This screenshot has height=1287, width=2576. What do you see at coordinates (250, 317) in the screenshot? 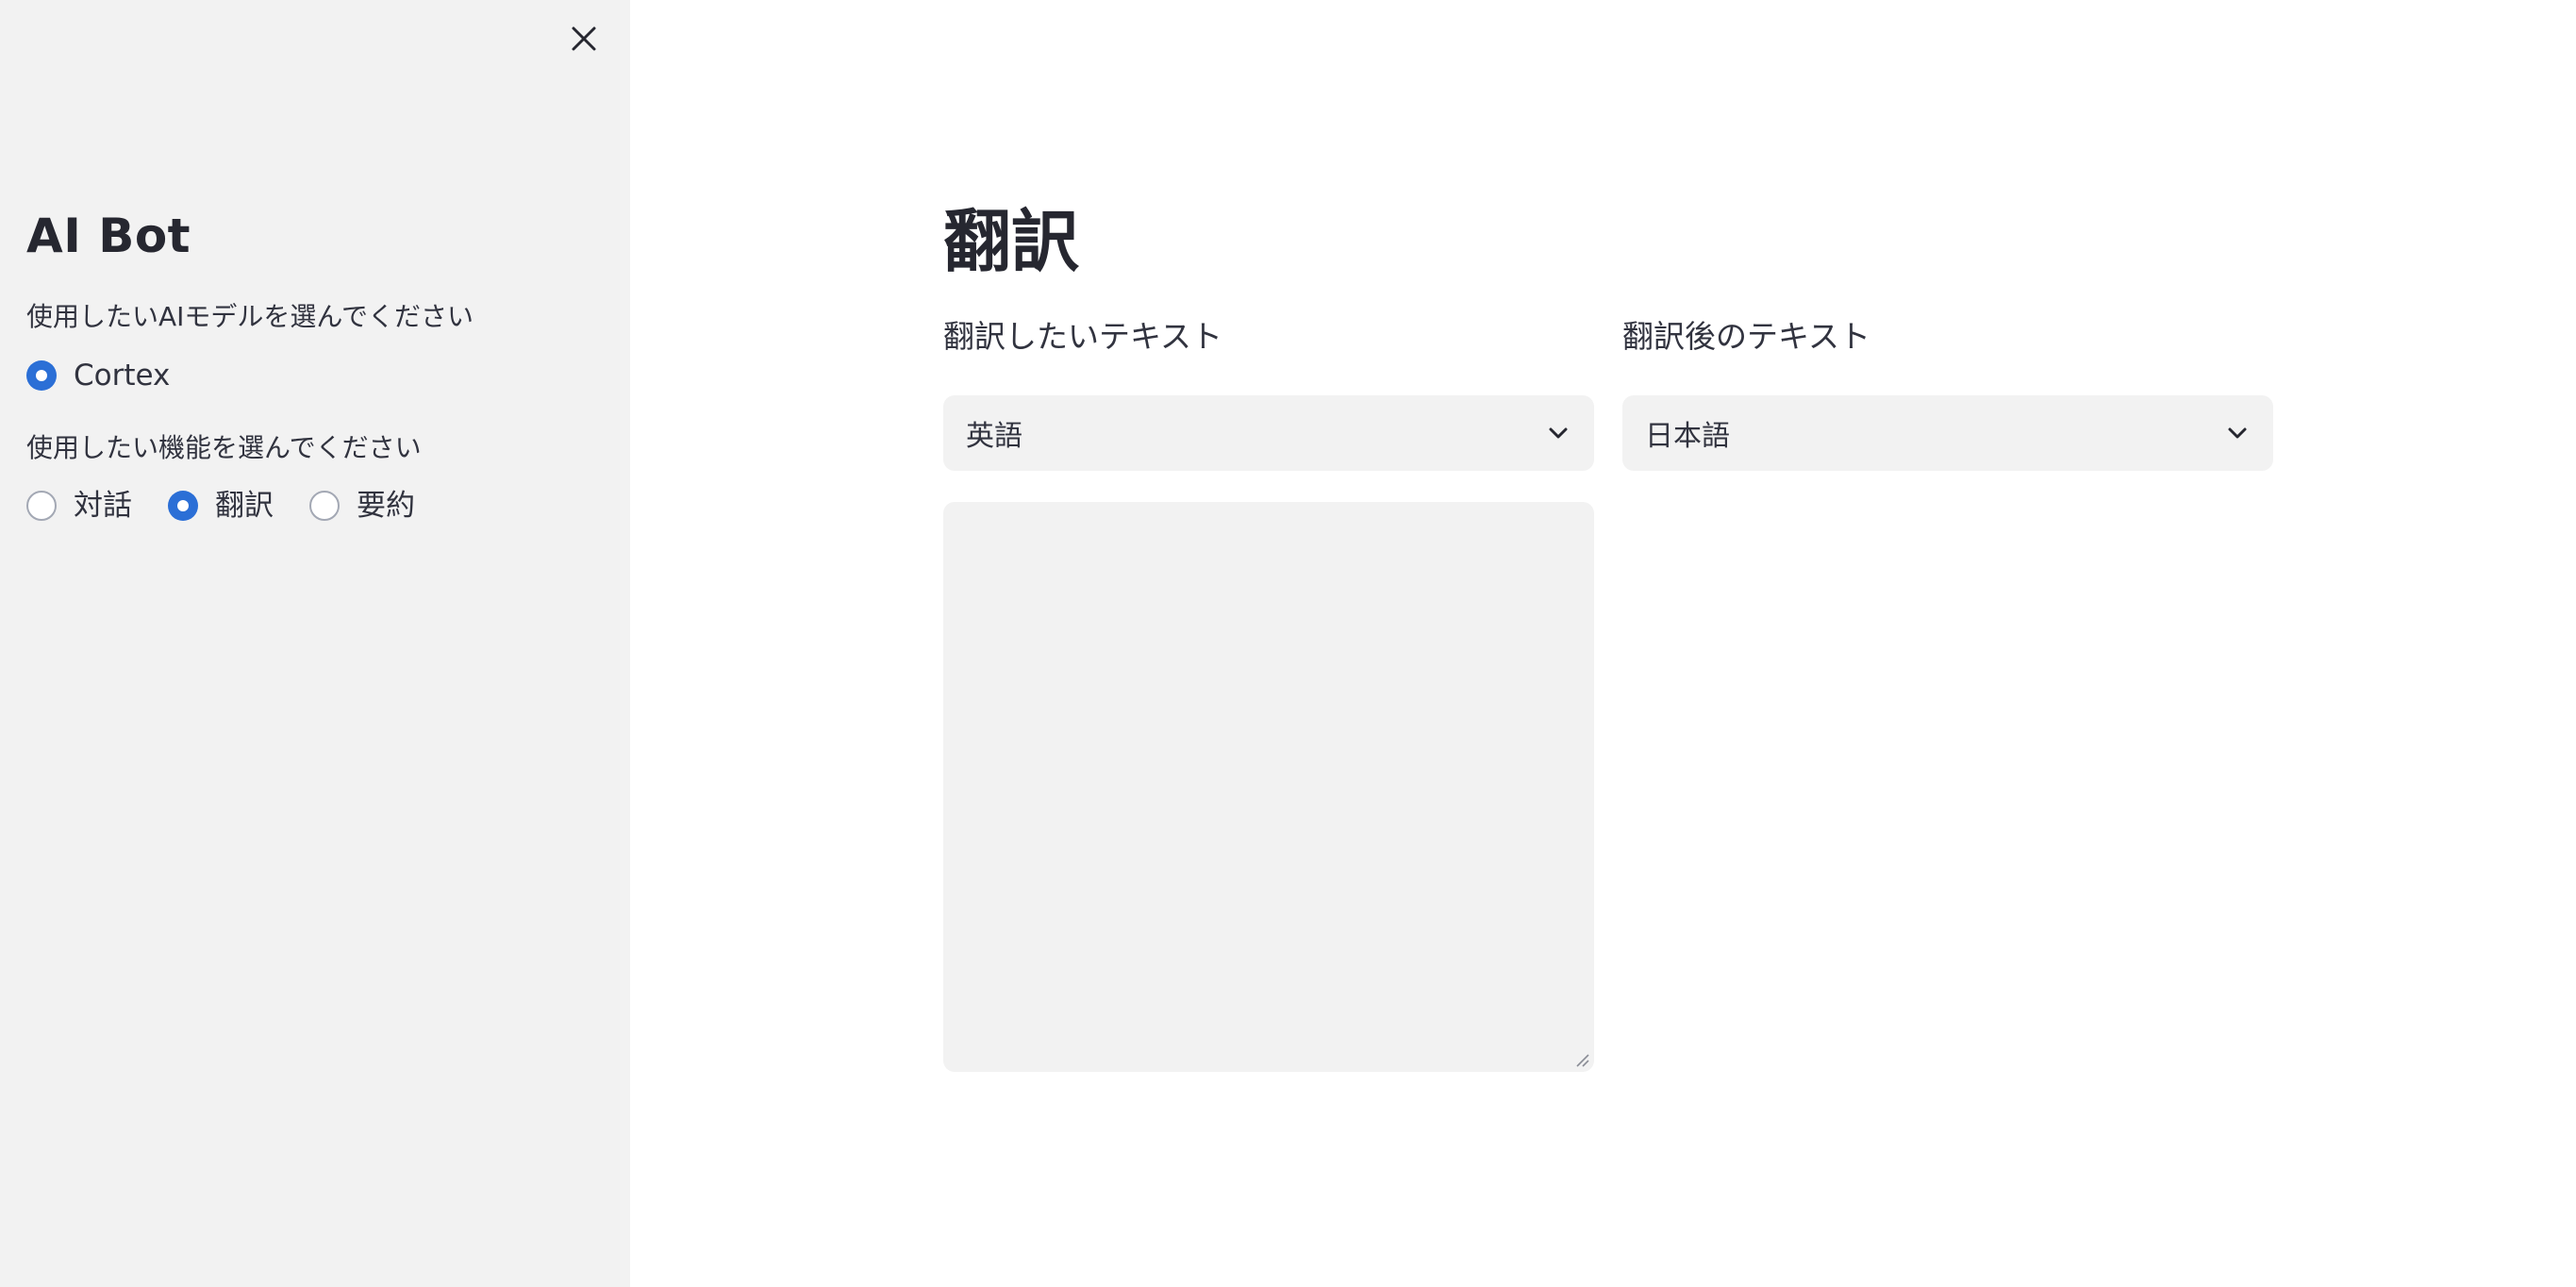
I see `model-select-label: 使用したいAIモデルを選んでください` at bounding box center [250, 317].